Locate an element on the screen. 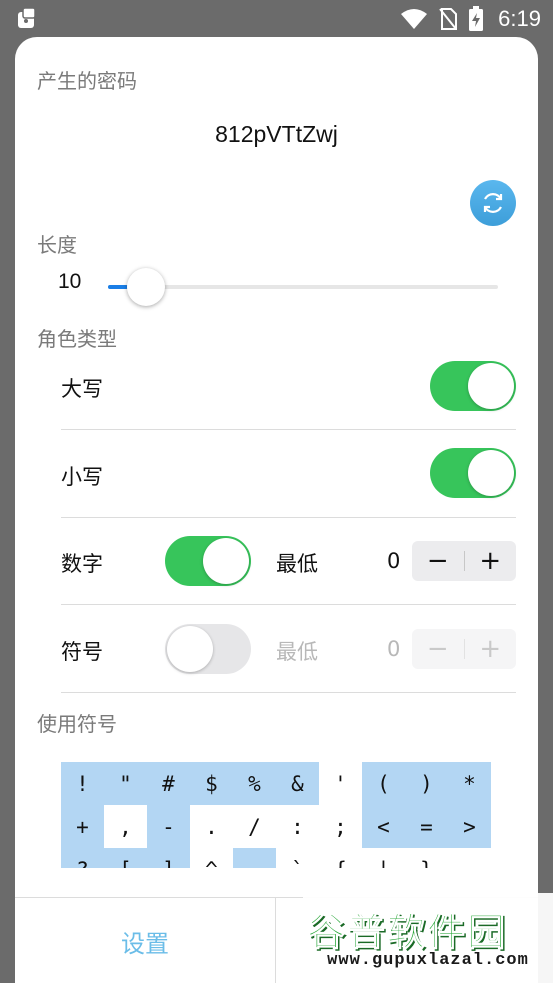 This screenshot has width=553, height=983. lowercase-label: 小写 is located at coordinates (82, 477).